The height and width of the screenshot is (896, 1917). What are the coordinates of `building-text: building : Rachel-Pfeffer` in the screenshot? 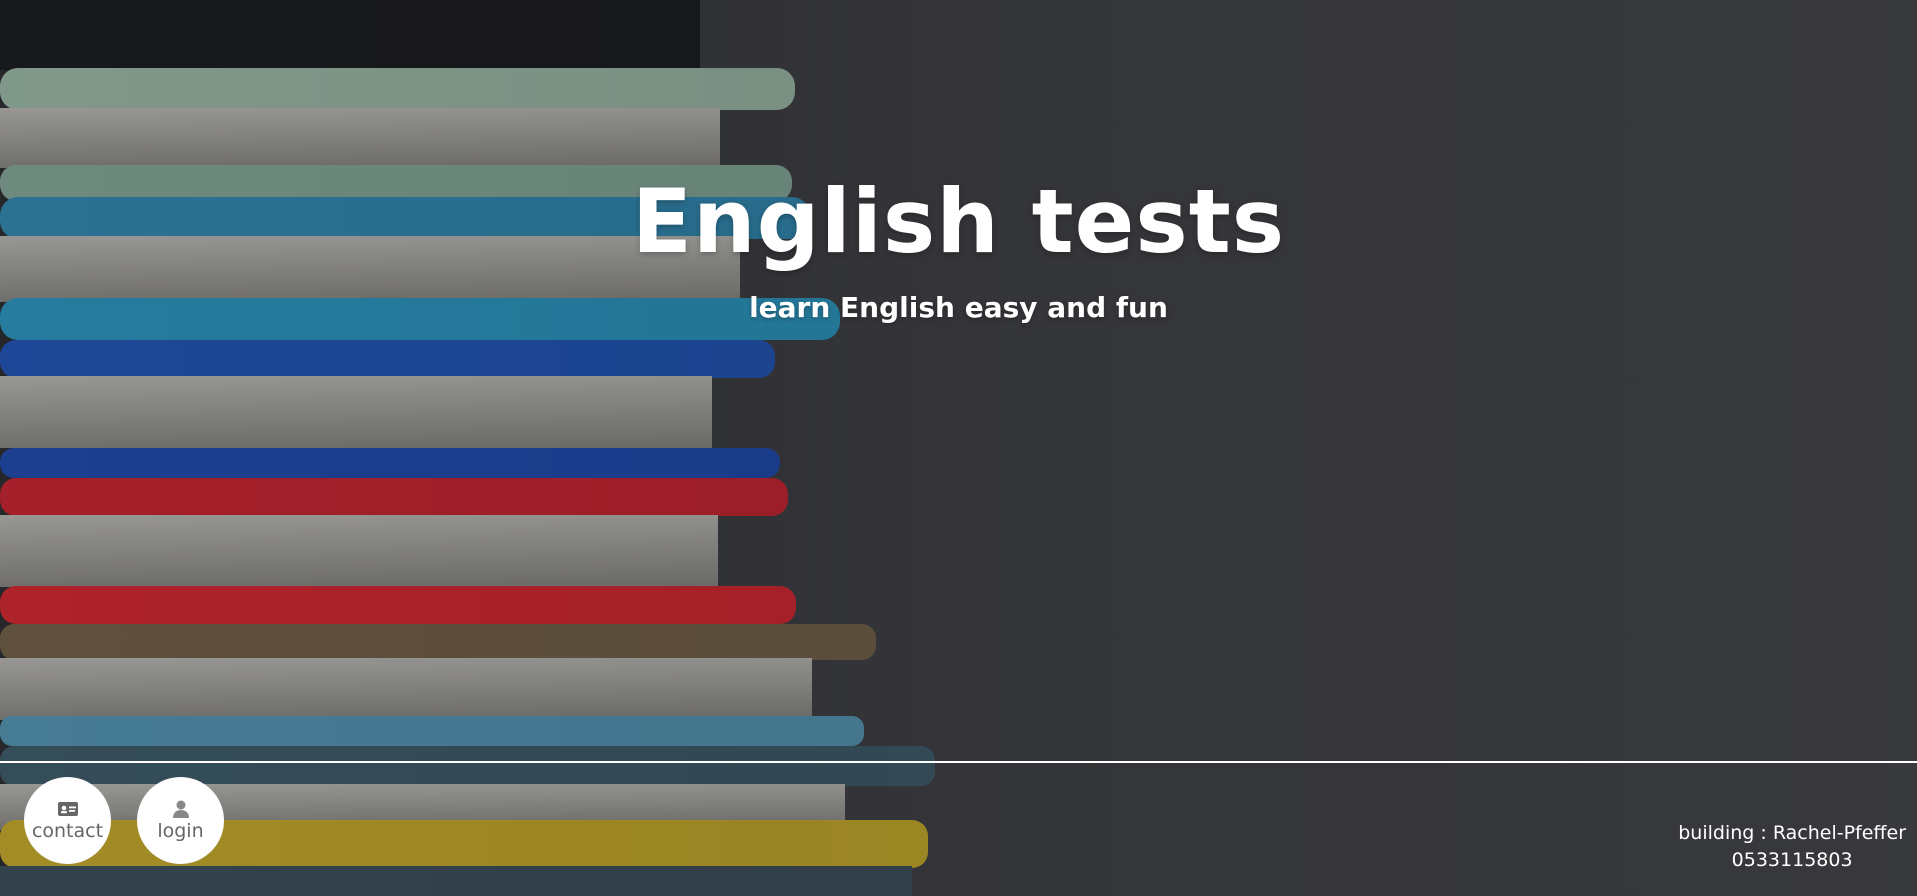 It's located at (1792, 833).